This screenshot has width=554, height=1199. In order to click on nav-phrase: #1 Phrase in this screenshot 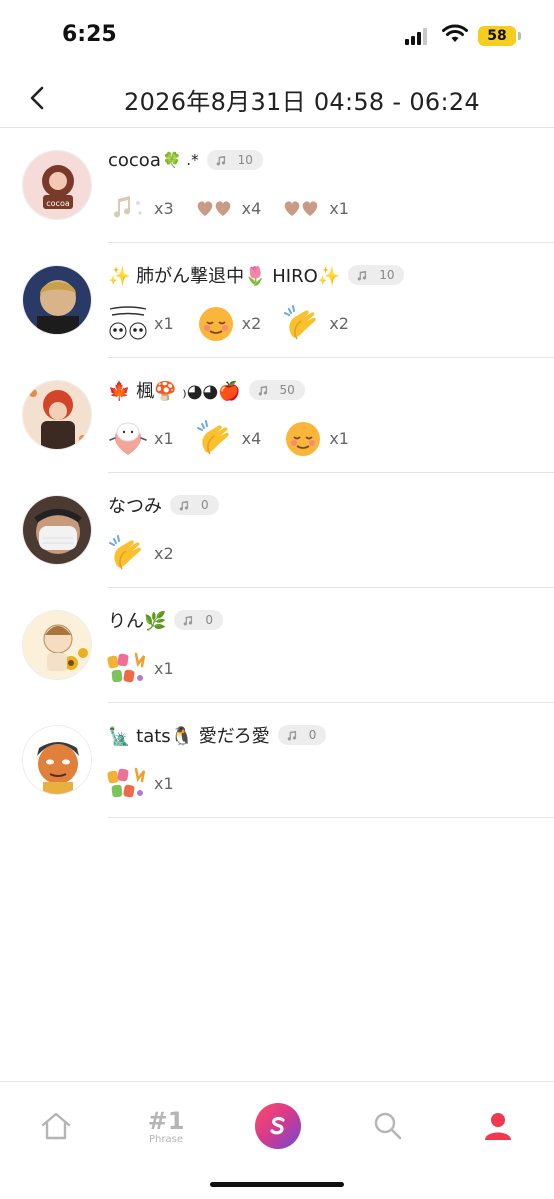, I will do `click(166, 1126)`.